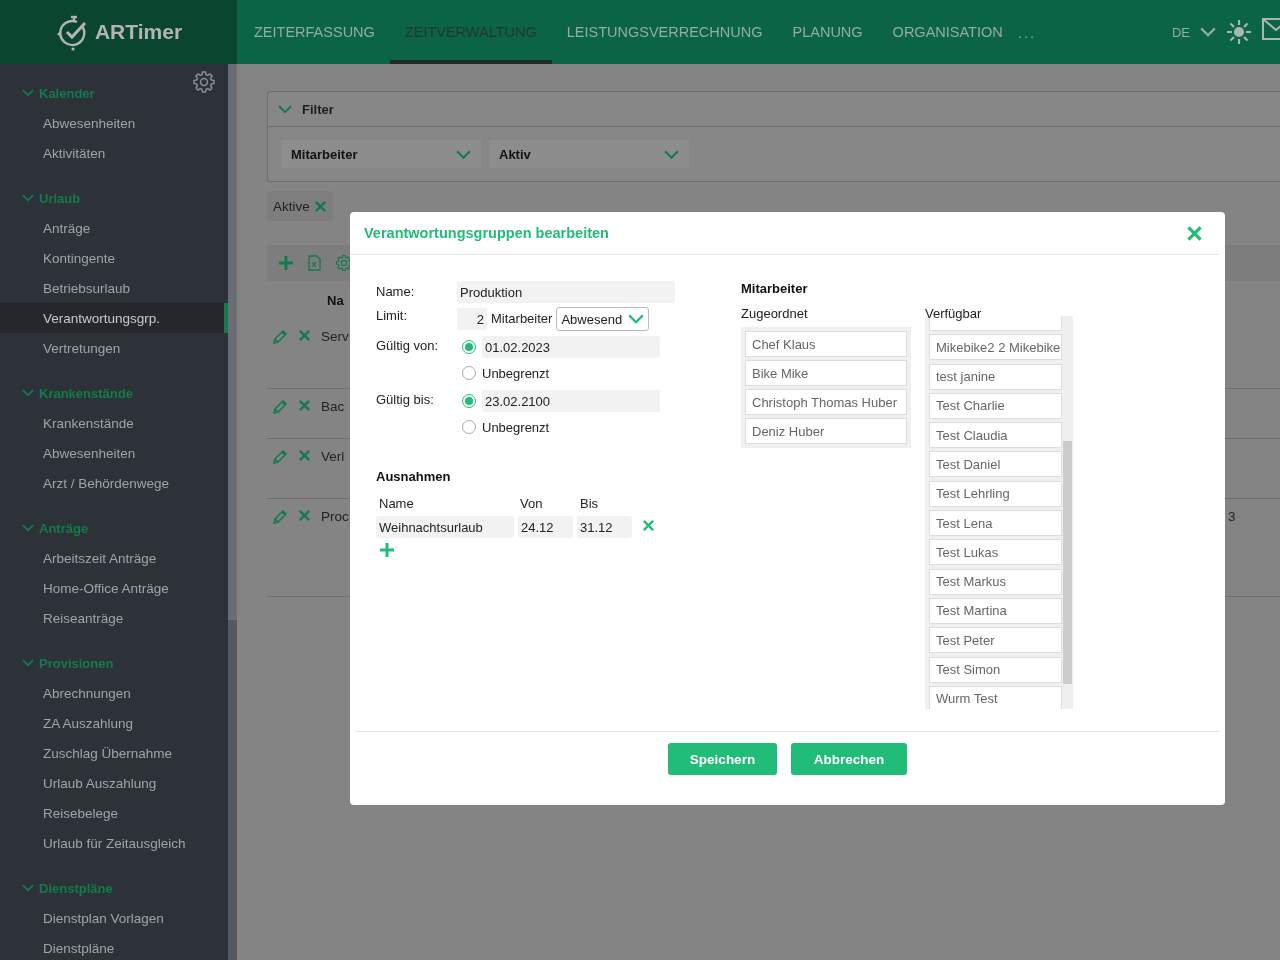 The height and width of the screenshot is (960, 1280). What do you see at coordinates (397, 503) in the screenshot?
I see `column-header: Name` at bounding box center [397, 503].